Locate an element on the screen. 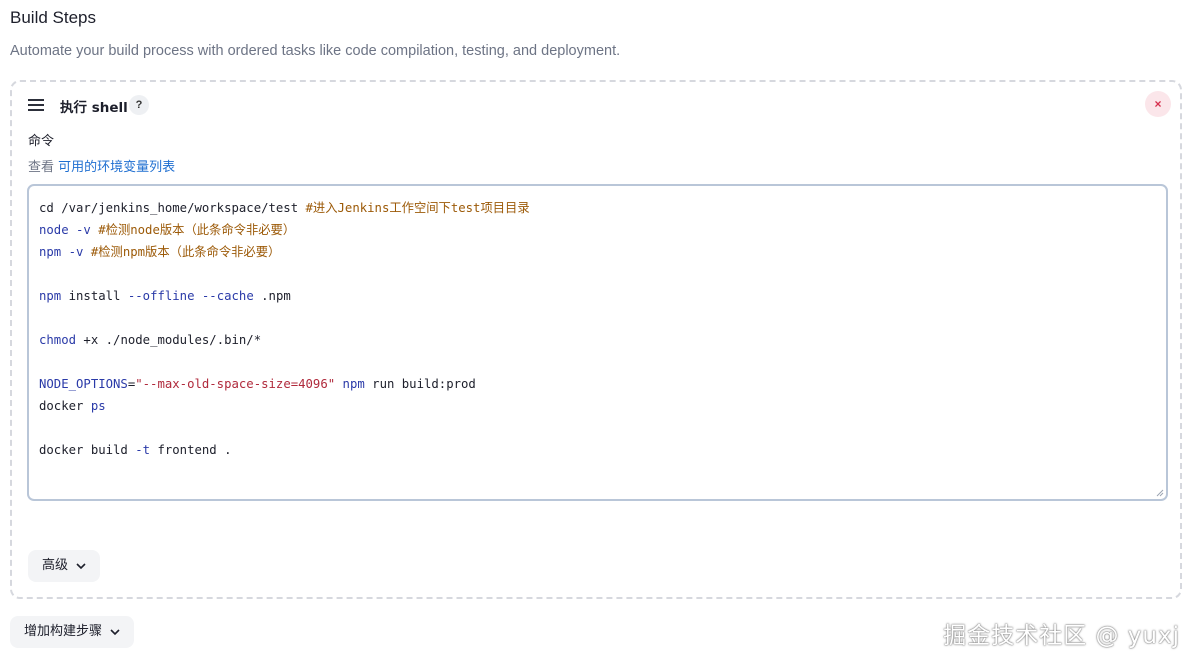 The image size is (1200, 666). code-token: #进入Jenkins工作空间下test项目目录 is located at coordinates (417, 208).